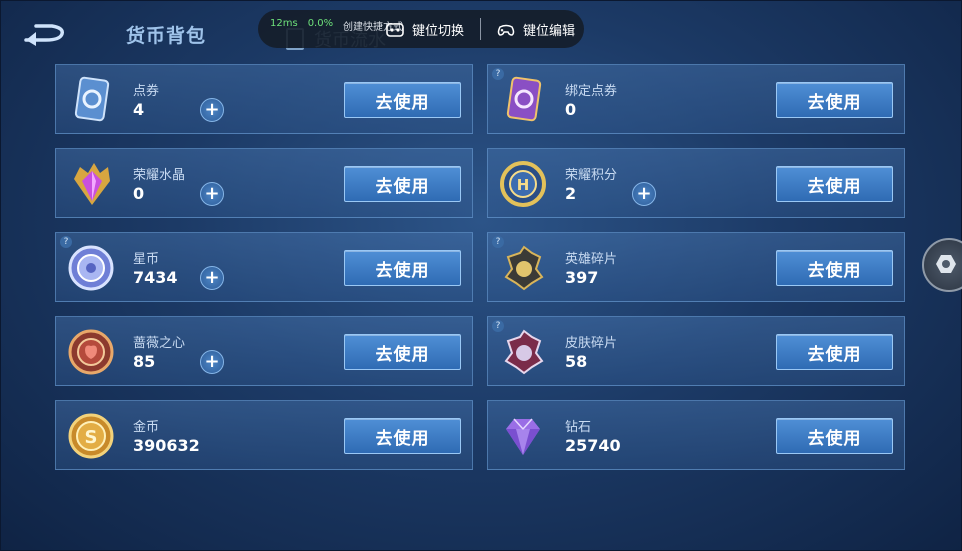 This screenshot has height=551, width=962. I want to click on page-title: 货币背包, so click(166, 36).